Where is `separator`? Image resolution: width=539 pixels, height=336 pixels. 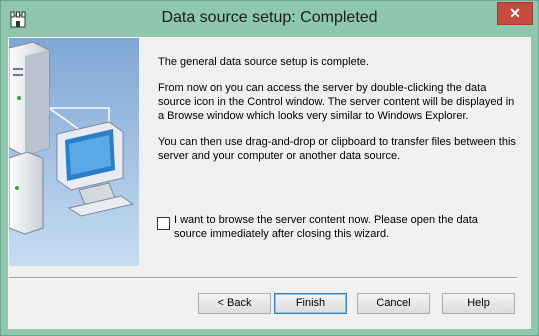
separator is located at coordinates (263, 278).